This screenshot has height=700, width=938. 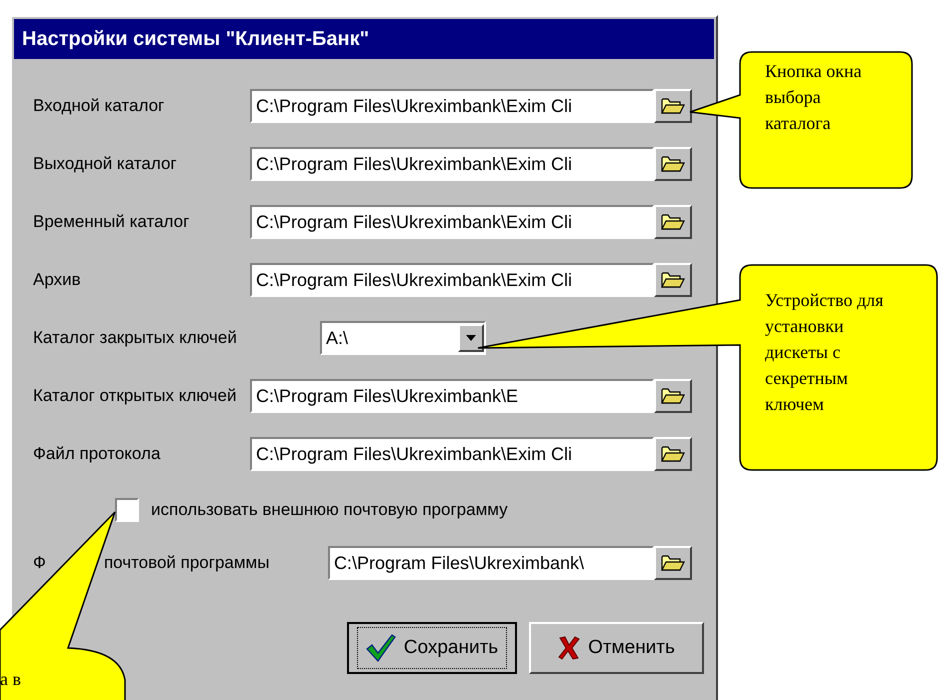 What do you see at coordinates (10, 679) in the screenshot?
I see `callout-text: а в` at bounding box center [10, 679].